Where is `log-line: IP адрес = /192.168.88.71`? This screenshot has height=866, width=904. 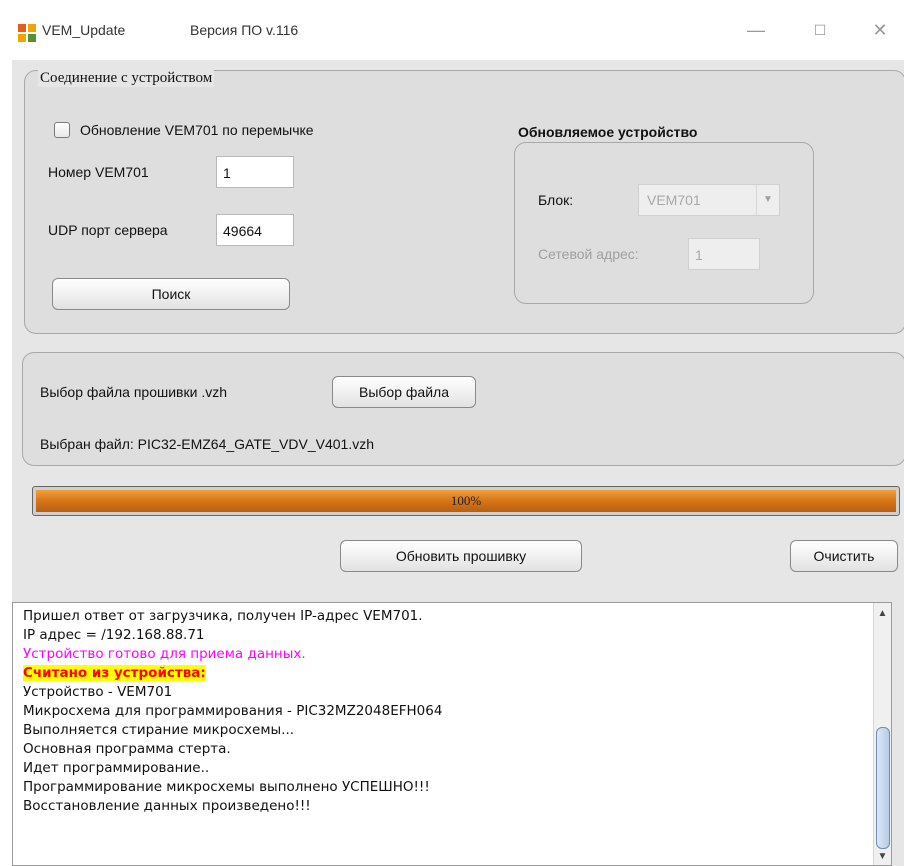 log-line: IP адрес = /192.168.88.71 is located at coordinates (448, 635).